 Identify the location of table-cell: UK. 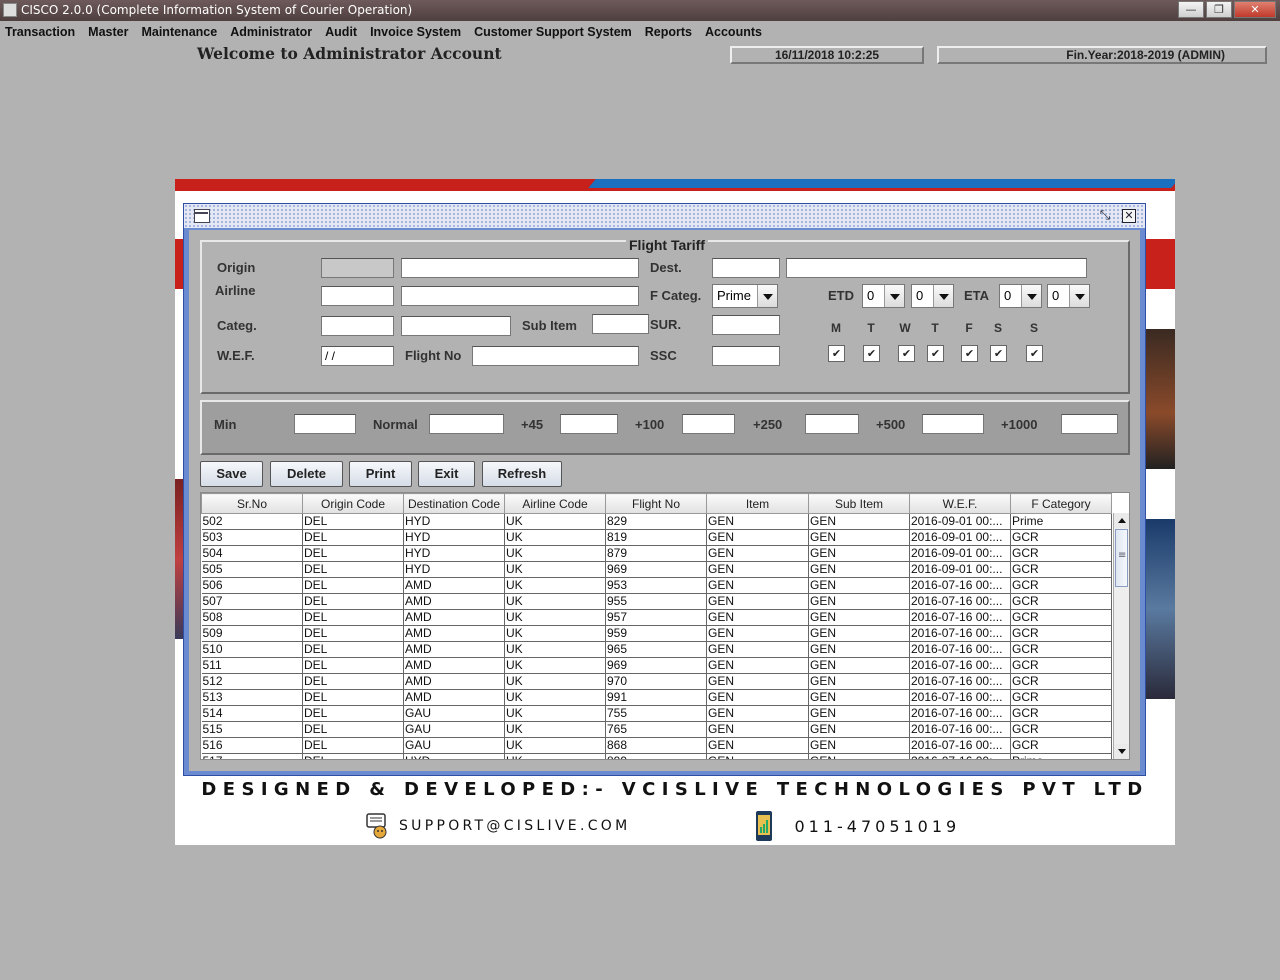
(555, 617).